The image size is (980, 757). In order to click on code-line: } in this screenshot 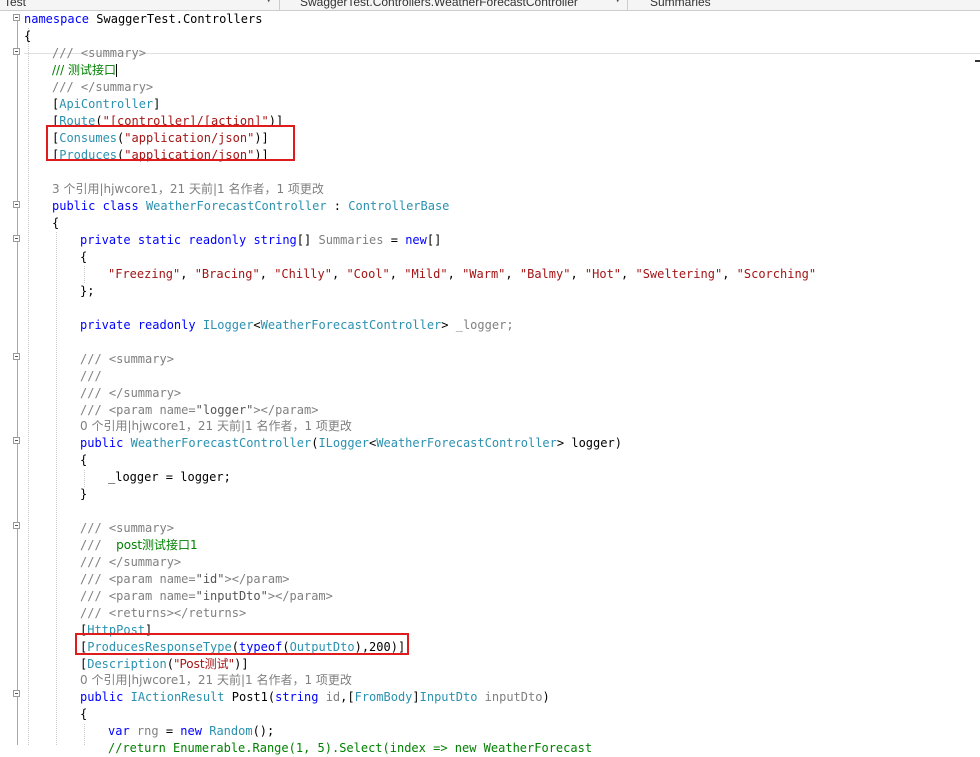, I will do `click(84, 494)`.